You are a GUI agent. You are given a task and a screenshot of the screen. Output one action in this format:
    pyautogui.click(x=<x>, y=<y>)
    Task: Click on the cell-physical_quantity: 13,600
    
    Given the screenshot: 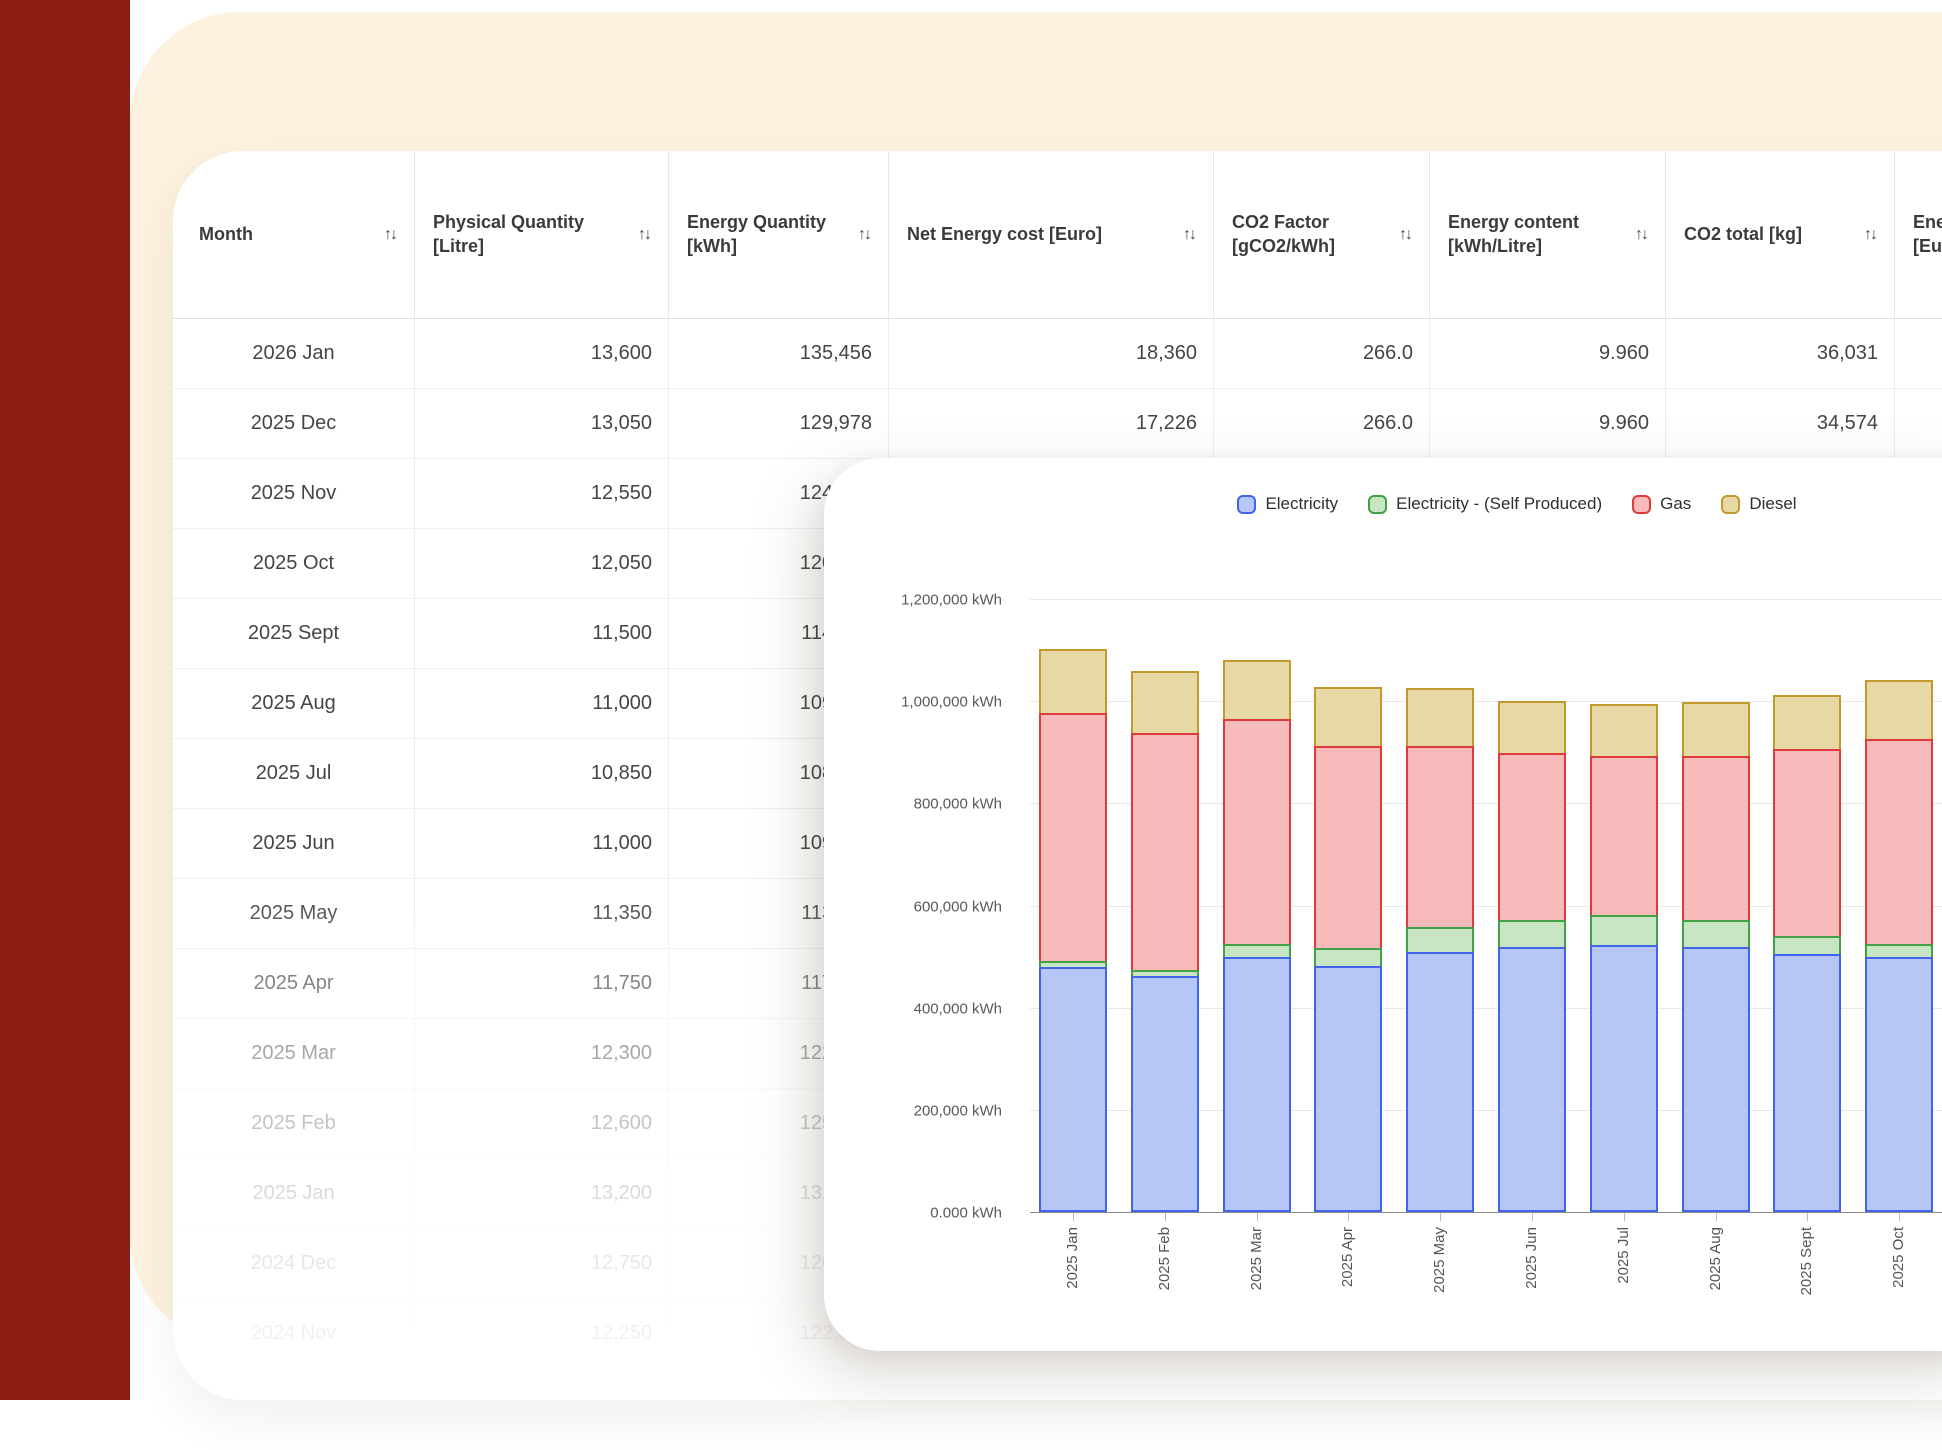 What is the action you would take?
    pyautogui.click(x=542, y=353)
    